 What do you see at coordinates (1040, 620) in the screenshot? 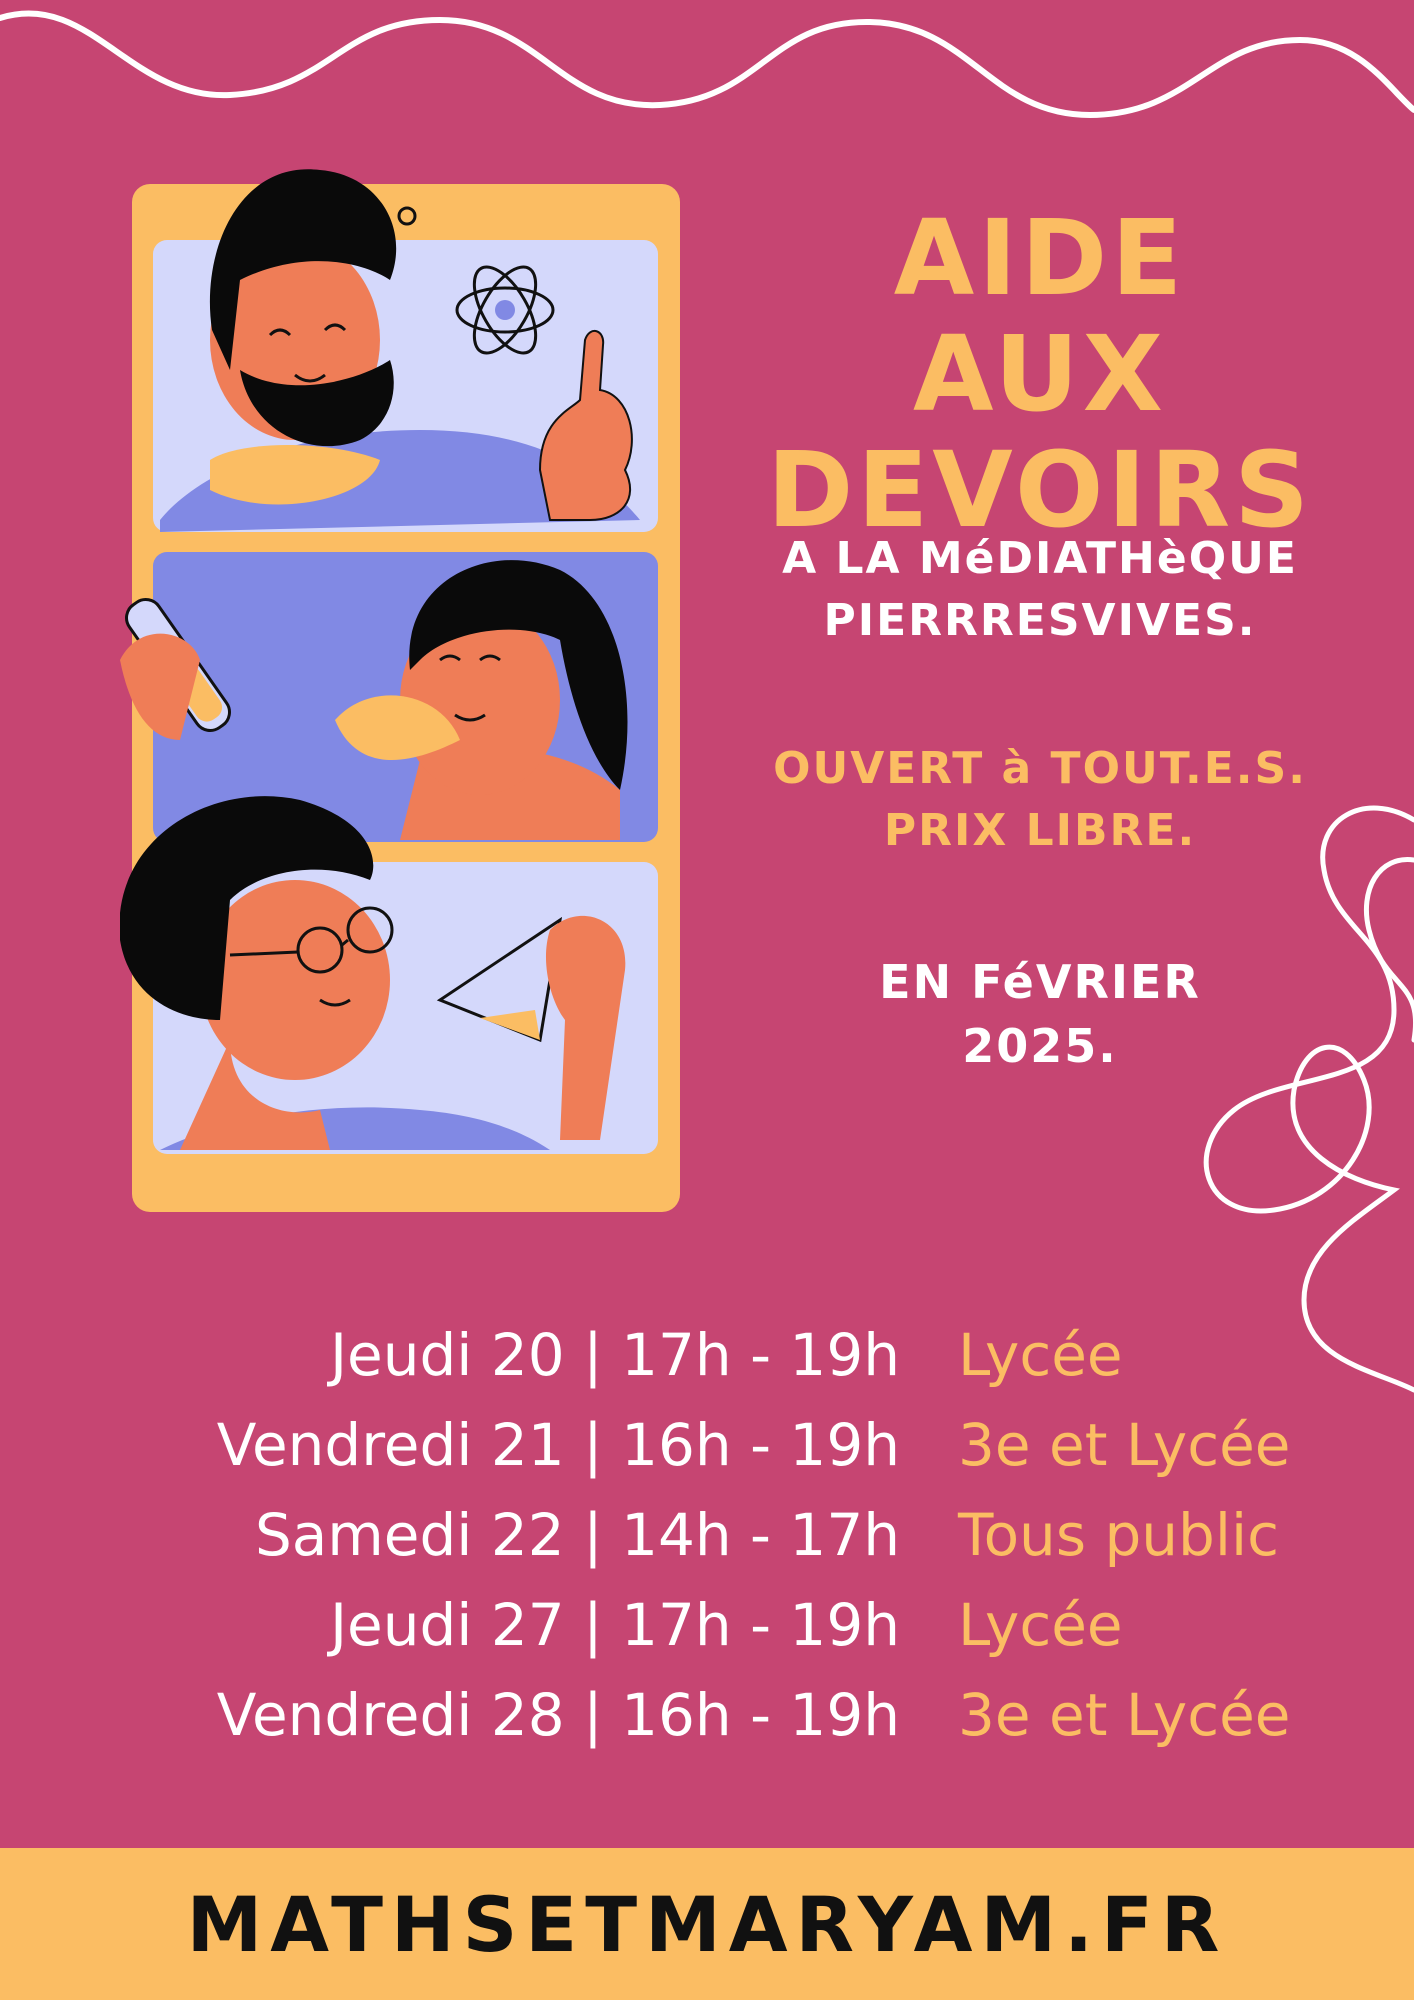
I see `location-line-2: PIERRRESVIVES.` at bounding box center [1040, 620].